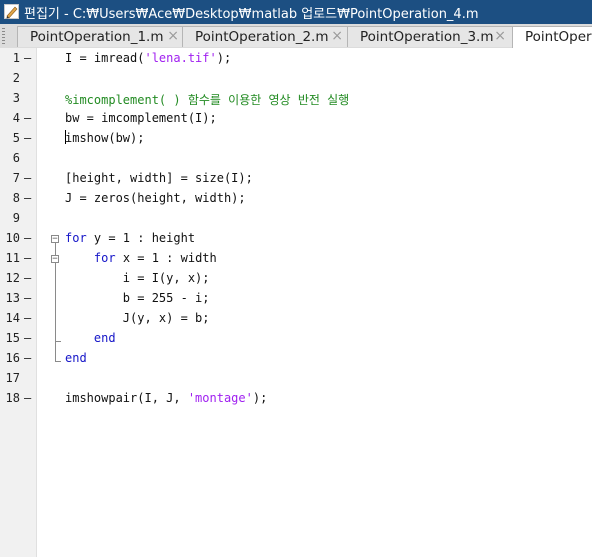  I want to click on line-number: 18, so click(12, 398).